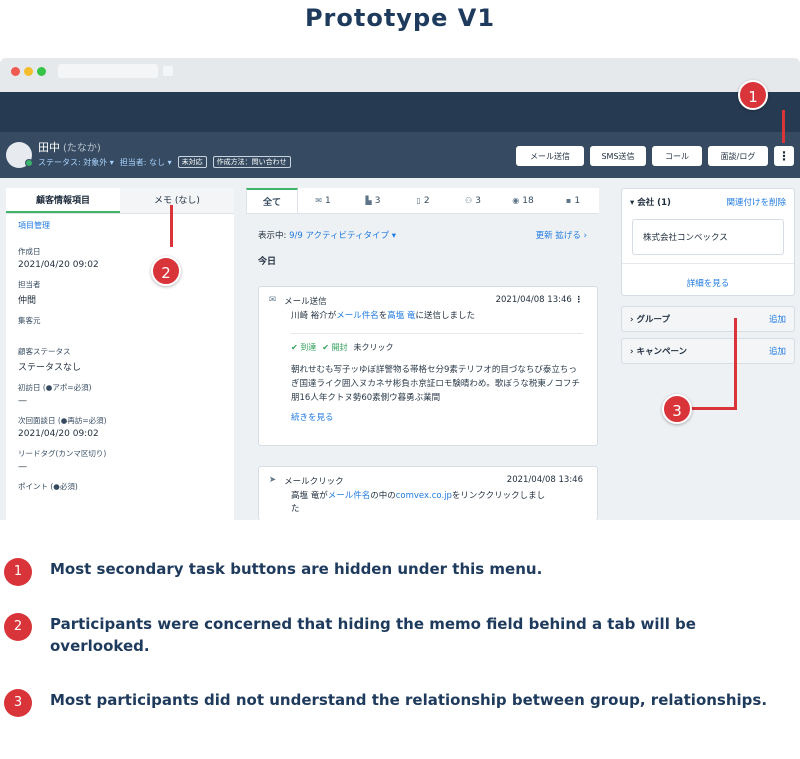  I want to click on group-section-toggle: › グループ, so click(650, 319).